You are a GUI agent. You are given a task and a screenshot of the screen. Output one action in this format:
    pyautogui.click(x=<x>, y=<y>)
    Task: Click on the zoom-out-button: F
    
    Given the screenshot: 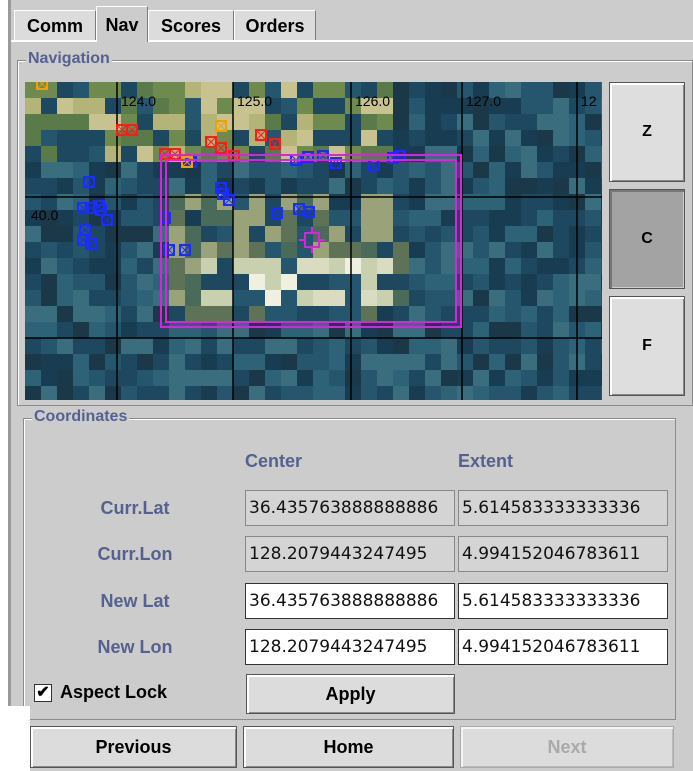 What is the action you would take?
    pyautogui.click(x=647, y=346)
    